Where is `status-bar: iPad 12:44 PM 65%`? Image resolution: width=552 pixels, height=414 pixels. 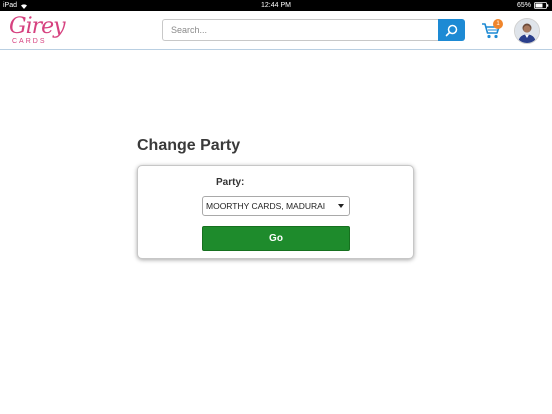 status-bar: iPad 12:44 PM 65% is located at coordinates (276, 5).